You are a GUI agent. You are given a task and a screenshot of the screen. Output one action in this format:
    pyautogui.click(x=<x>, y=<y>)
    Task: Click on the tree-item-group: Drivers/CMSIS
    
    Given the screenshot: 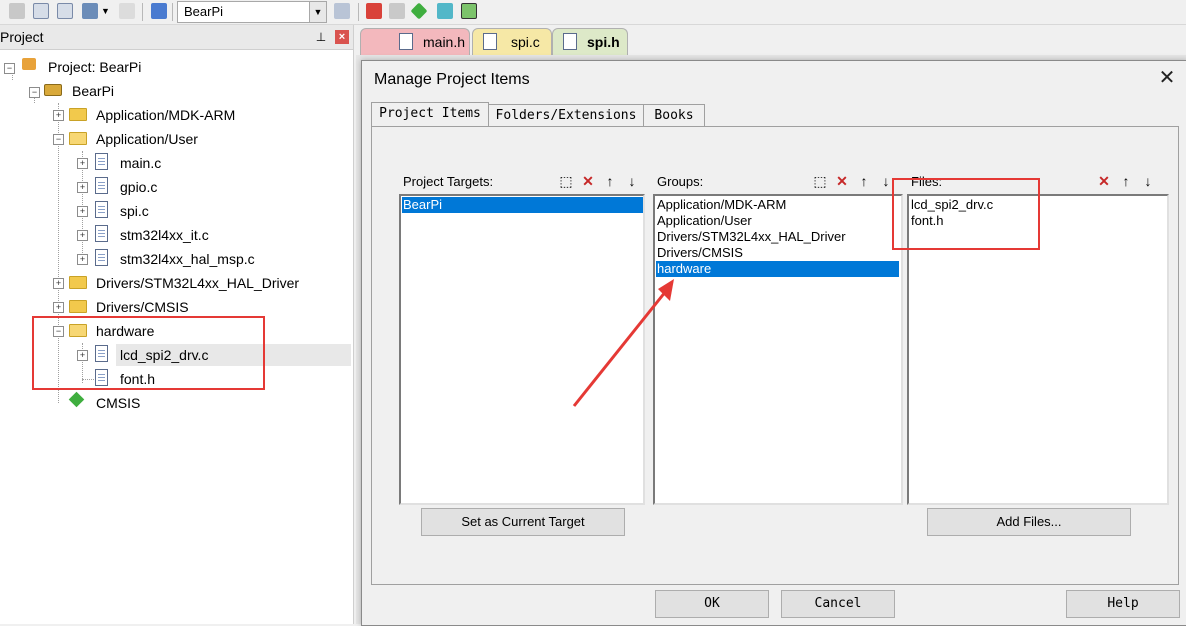 What is the action you would take?
    pyautogui.click(x=142, y=307)
    